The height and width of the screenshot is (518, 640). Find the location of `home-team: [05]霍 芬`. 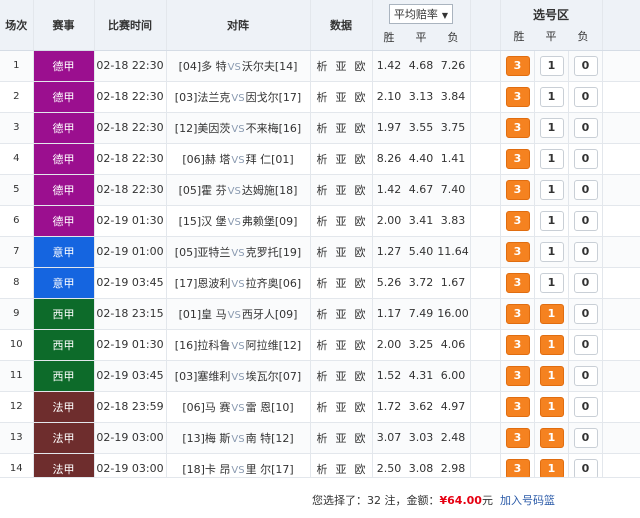

home-team: [05]霍 芬 is located at coordinates (203, 190).